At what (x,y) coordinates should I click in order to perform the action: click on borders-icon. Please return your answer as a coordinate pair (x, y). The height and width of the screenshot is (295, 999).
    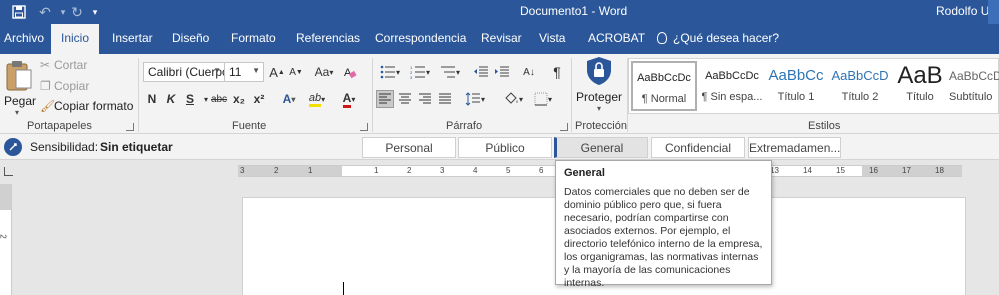
    Looking at the image, I should click on (541, 99).